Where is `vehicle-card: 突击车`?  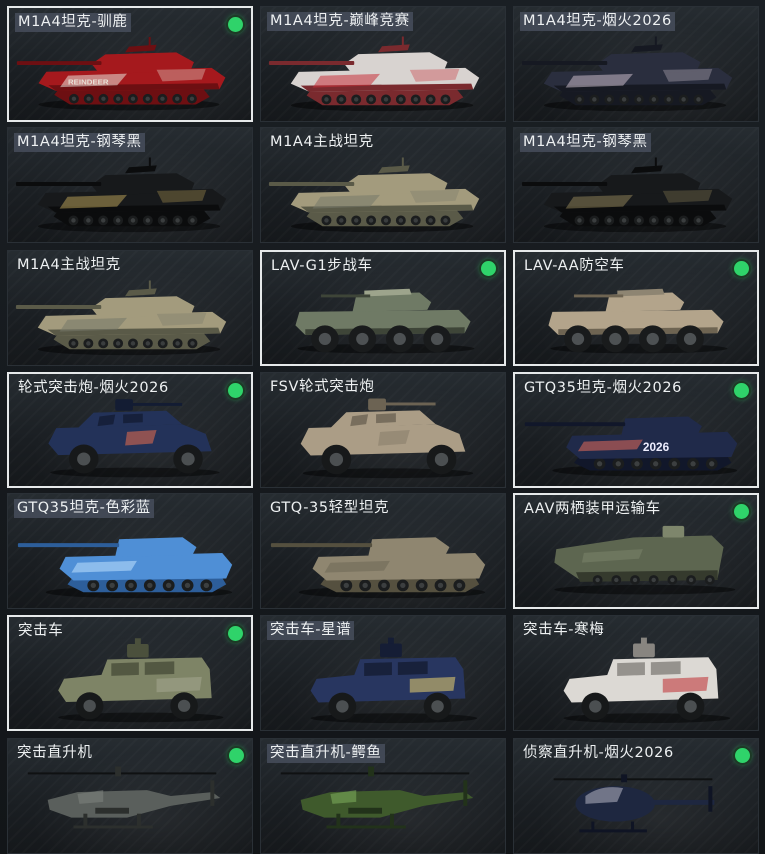 vehicle-card: 突击车 is located at coordinates (130, 673).